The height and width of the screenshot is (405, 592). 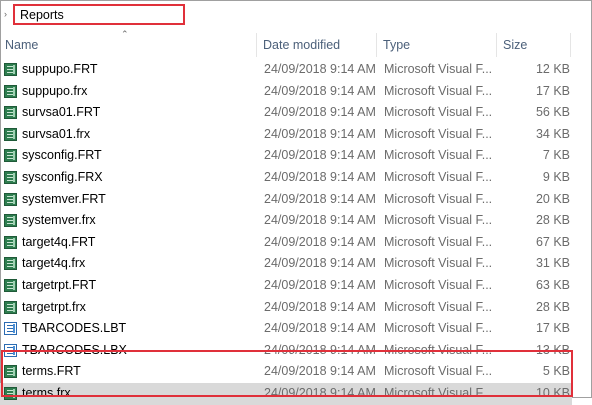 I want to click on file-name: suppupo.frx, so click(x=55, y=90).